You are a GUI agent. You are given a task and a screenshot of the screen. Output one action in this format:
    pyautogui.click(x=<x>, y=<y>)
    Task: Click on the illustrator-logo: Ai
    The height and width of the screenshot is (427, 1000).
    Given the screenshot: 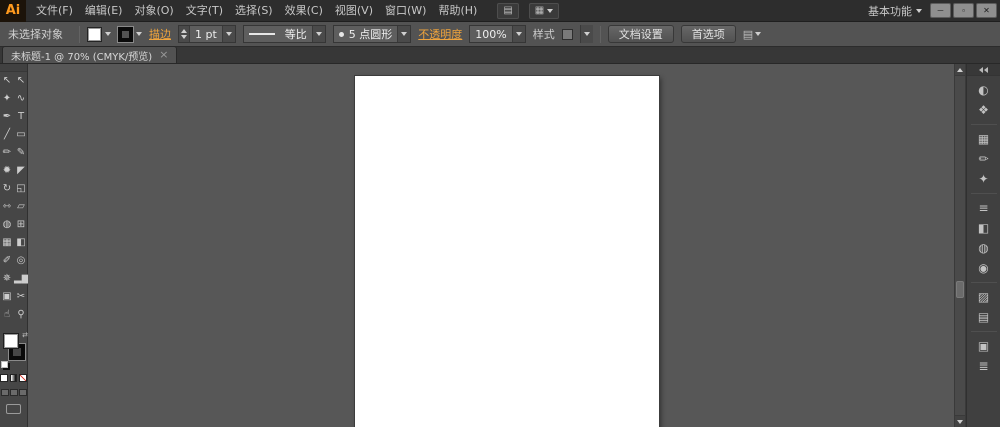 What is the action you would take?
    pyautogui.click(x=13, y=11)
    